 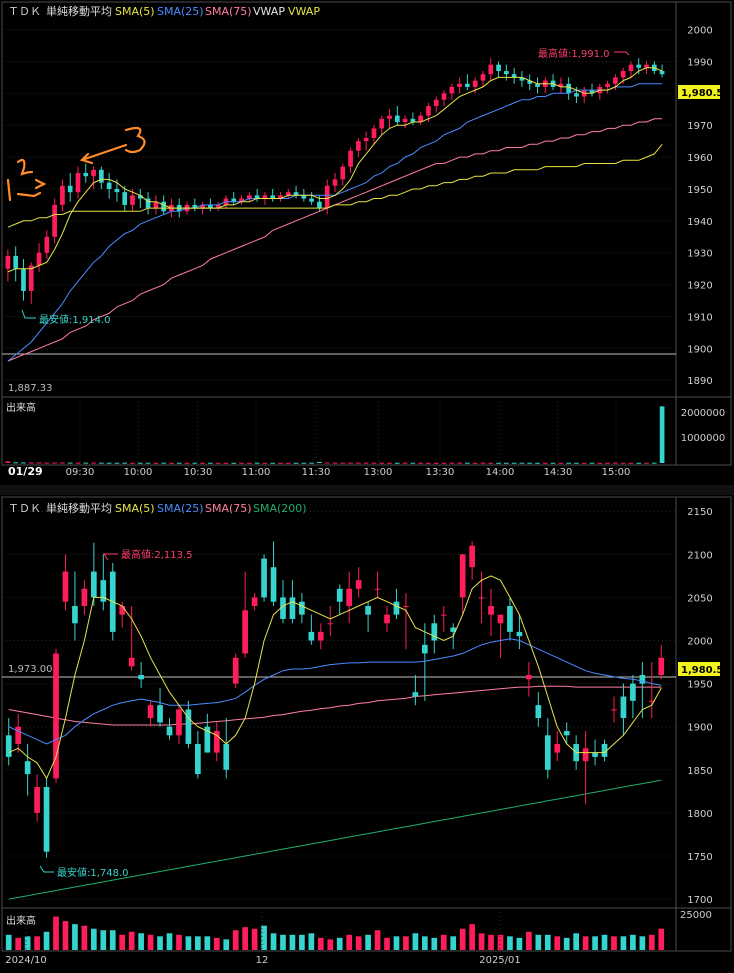 What do you see at coordinates (699, 814) in the screenshot?
I see `y-tick-label: 1800` at bounding box center [699, 814].